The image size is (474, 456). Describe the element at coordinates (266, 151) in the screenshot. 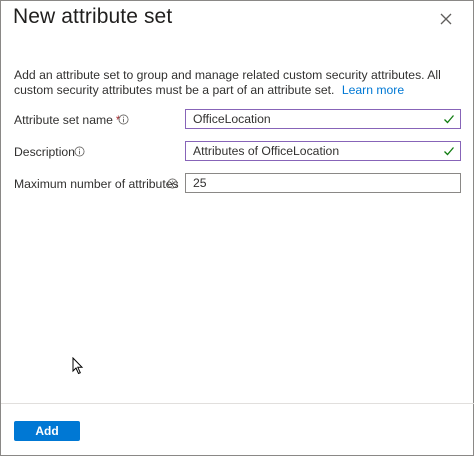

I see `description-value: Attributes of OfficeLocation` at that location.